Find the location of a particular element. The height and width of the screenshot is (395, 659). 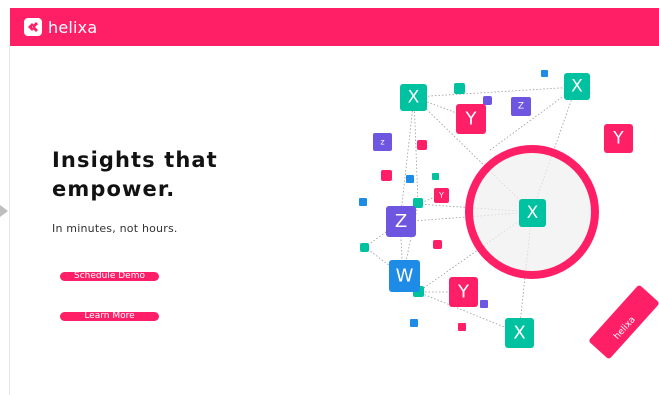

tile-x-top-right: X is located at coordinates (577, 86).